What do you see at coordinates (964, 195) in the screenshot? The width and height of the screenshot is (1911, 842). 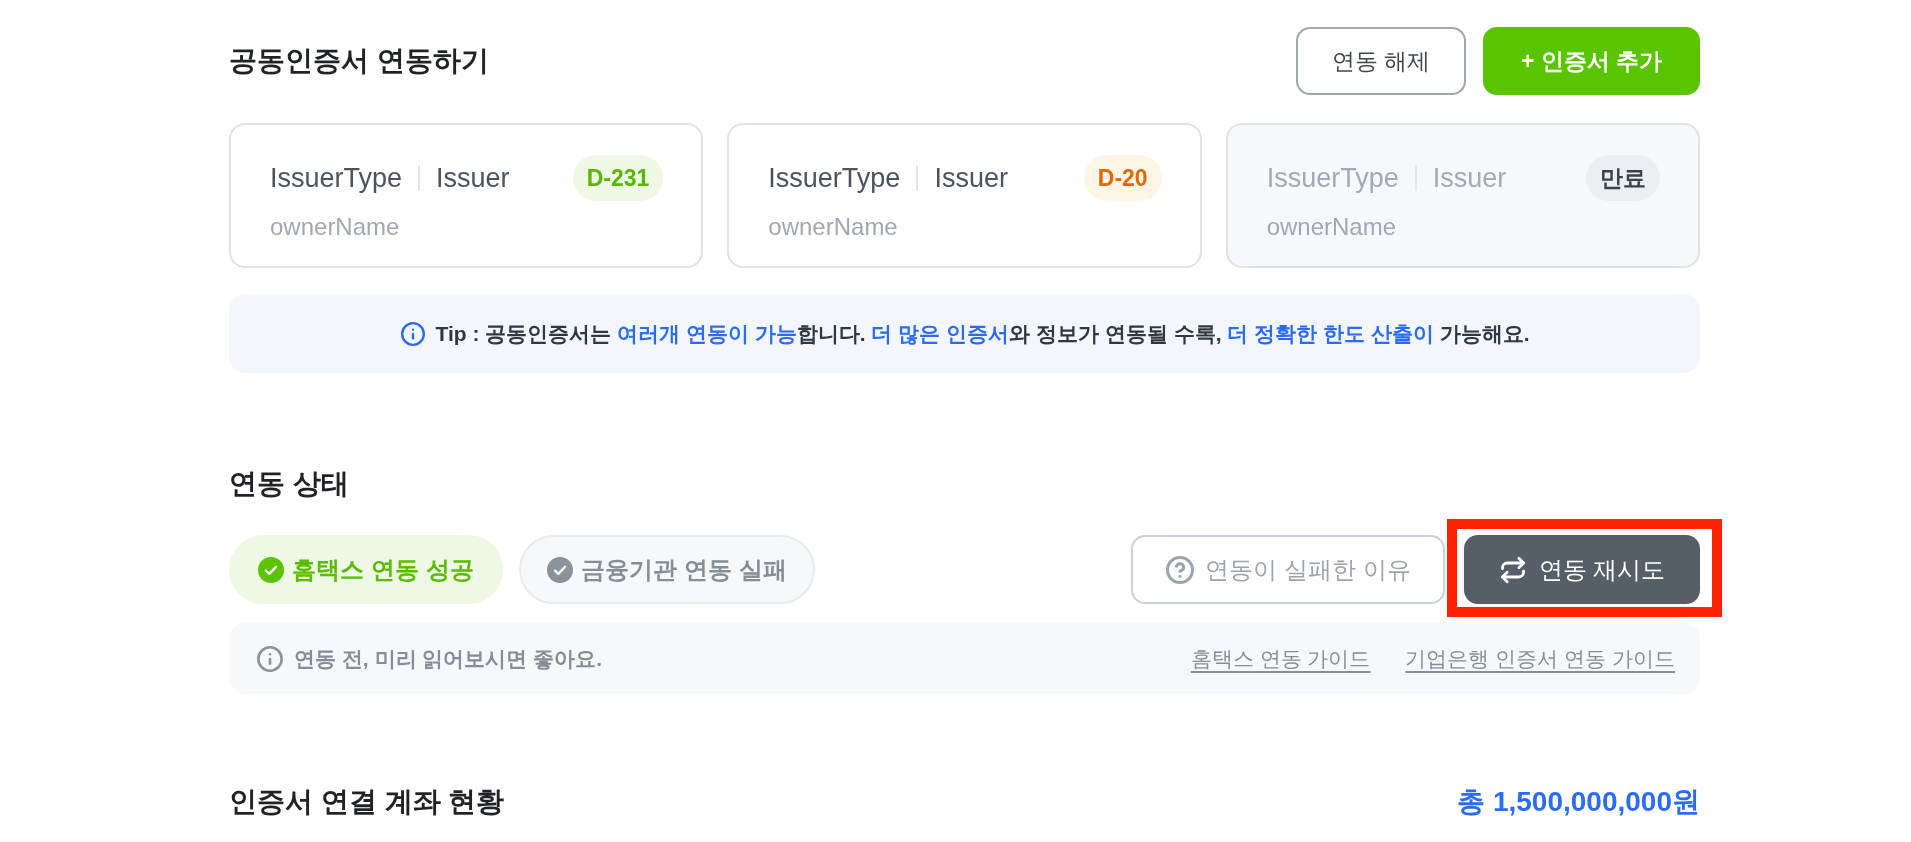 I see `certificate-card: IssuerType Issuer D-20 ownerName` at bounding box center [964, 195].